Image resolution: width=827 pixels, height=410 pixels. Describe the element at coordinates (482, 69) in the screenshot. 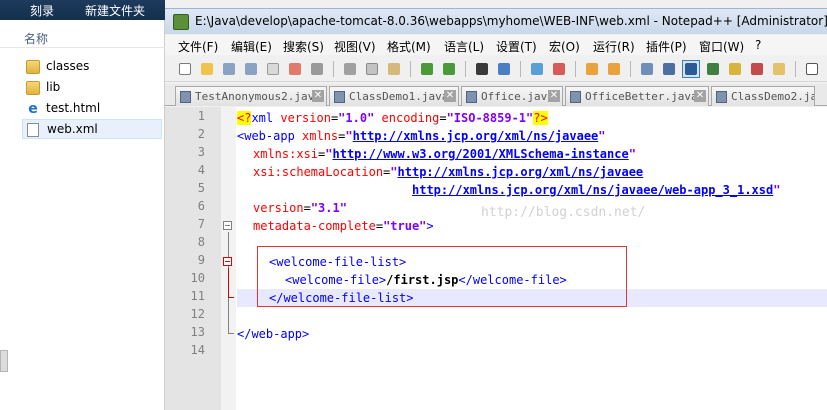

I see `find-button` at that location.